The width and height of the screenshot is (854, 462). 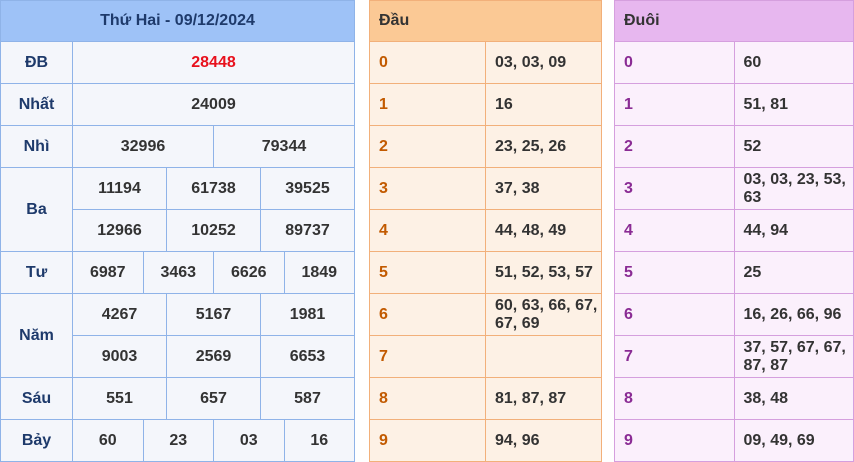 What do you see at coordinates (119, 230) in the screenshot?
I see `prize-value-ba: 12966` at bounding box center [119, 230].